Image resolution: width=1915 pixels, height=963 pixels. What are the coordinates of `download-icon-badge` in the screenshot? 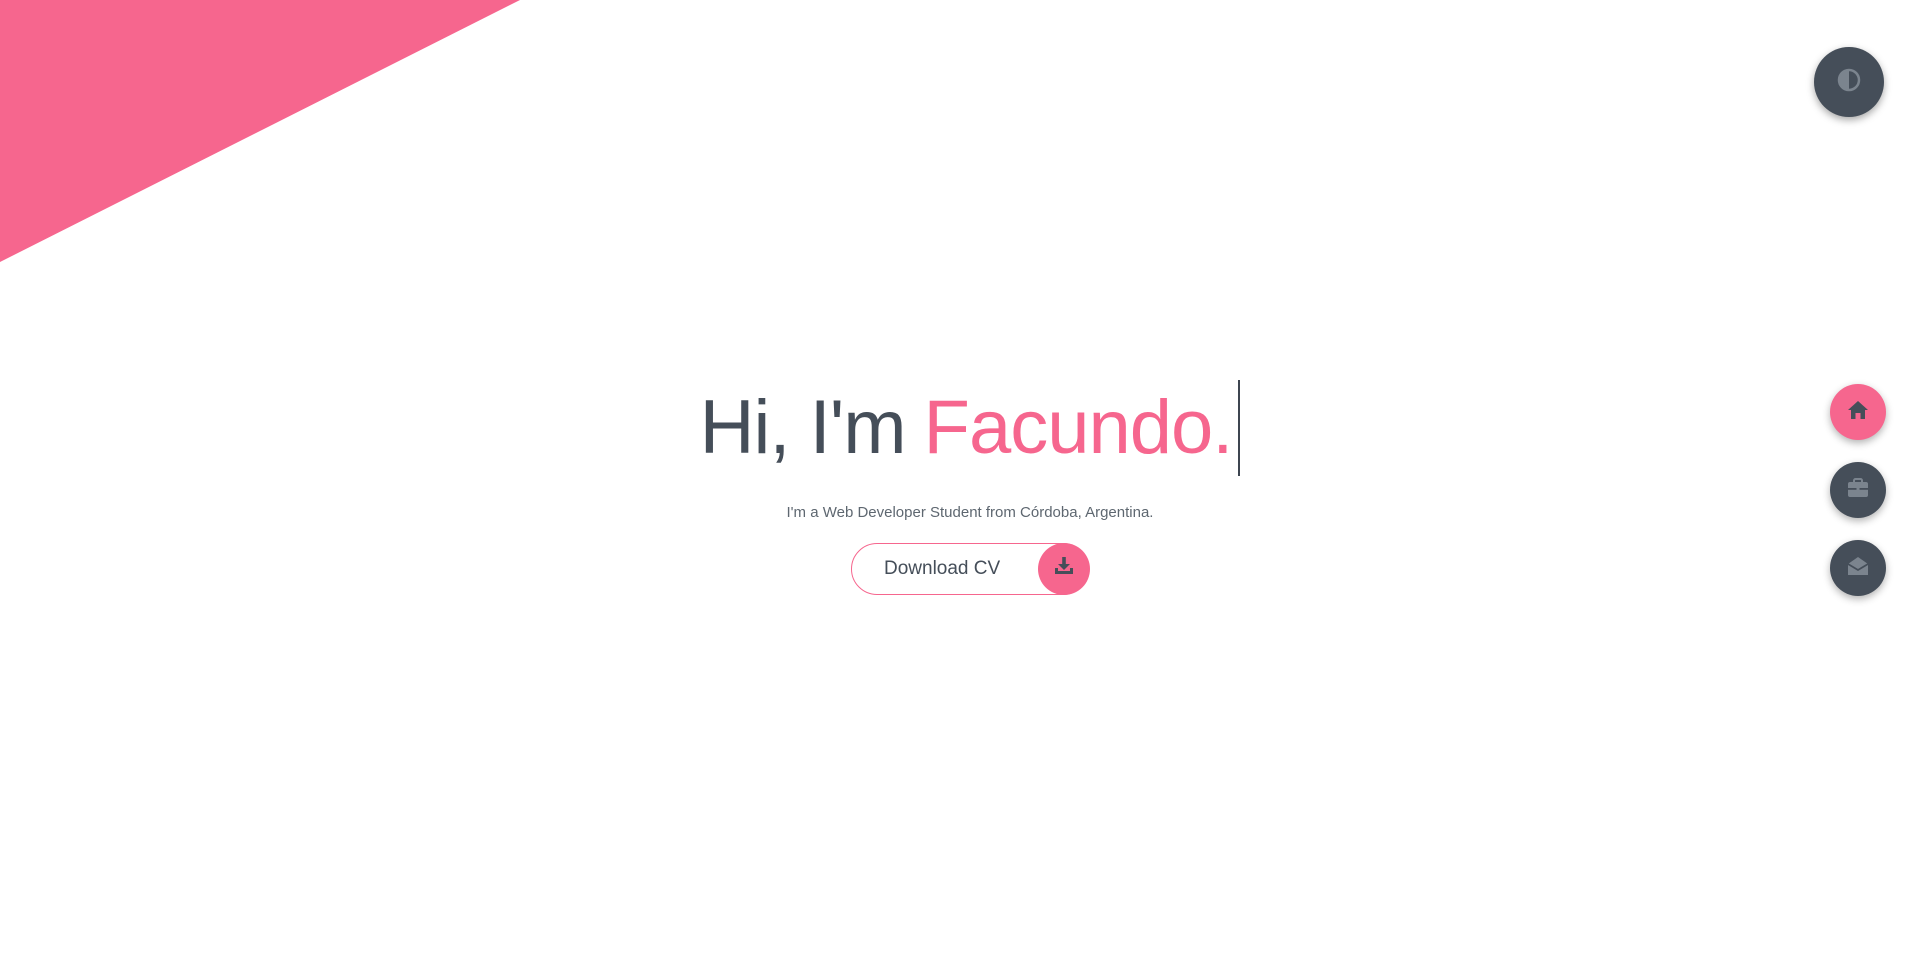 It's located at (1064, 568).